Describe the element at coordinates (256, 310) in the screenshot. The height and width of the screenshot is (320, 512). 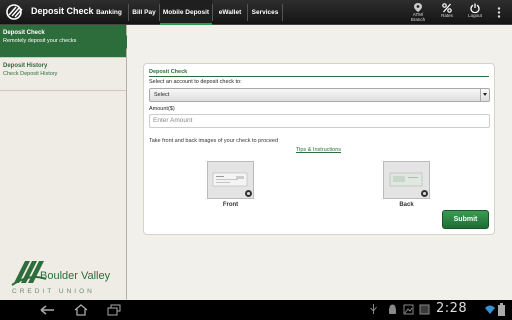
I see `system-navigation-bar: 2:28` at that location.